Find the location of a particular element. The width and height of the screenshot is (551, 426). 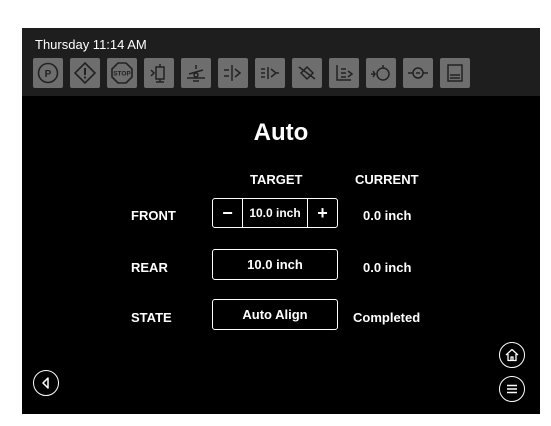

rear-label: REAR is located at coordinates (149, 267).